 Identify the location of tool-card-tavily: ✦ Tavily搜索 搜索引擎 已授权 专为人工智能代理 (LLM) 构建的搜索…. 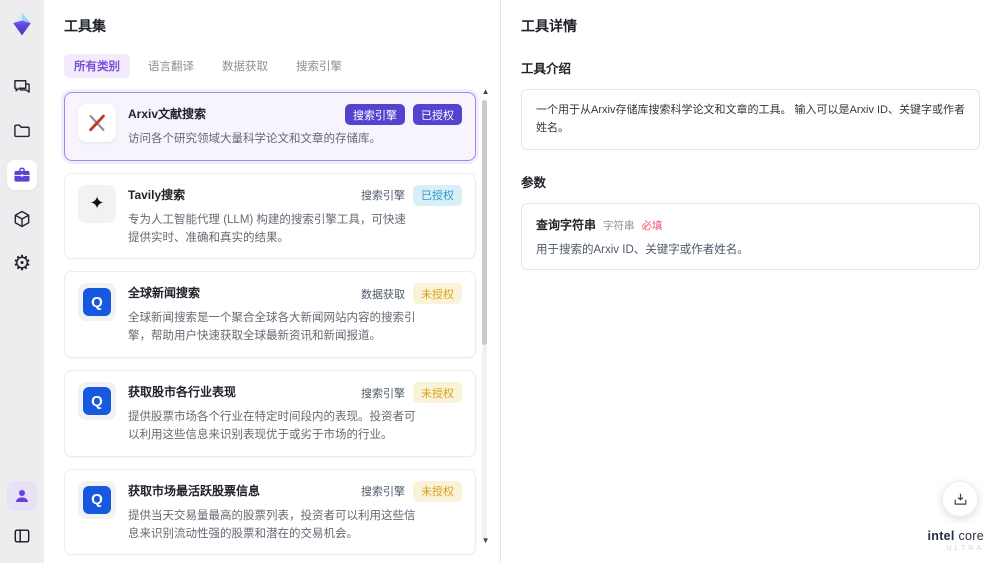
(270, 216).